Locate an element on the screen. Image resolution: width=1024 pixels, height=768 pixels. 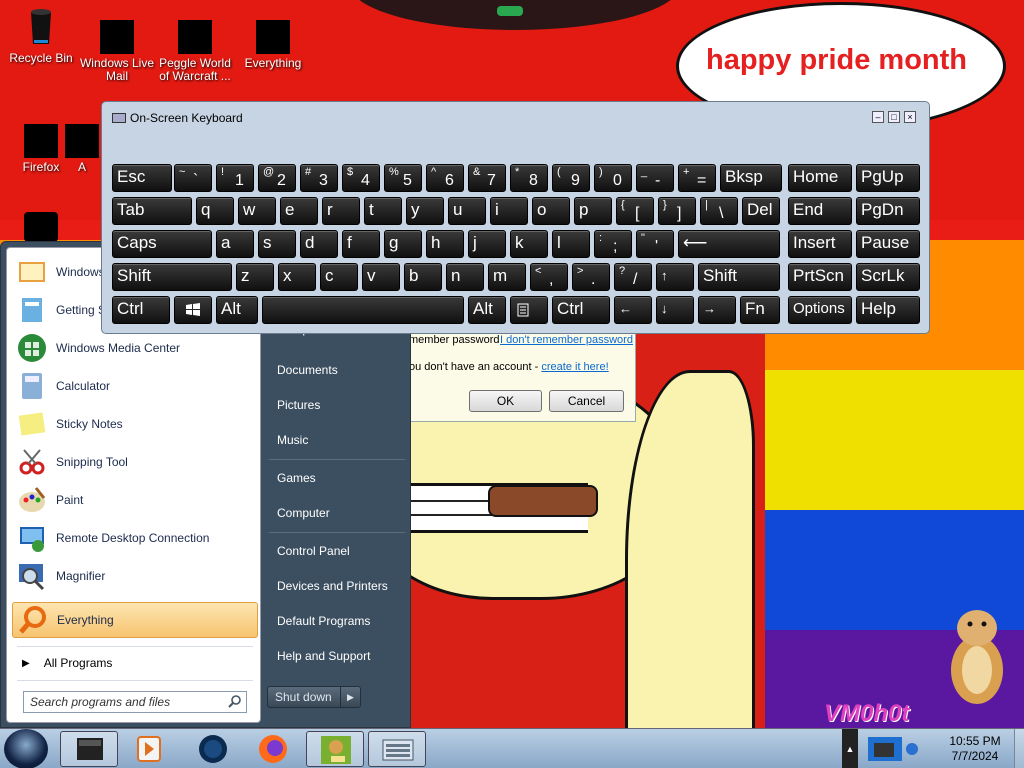
key-space is located at coordinates (363, 310).